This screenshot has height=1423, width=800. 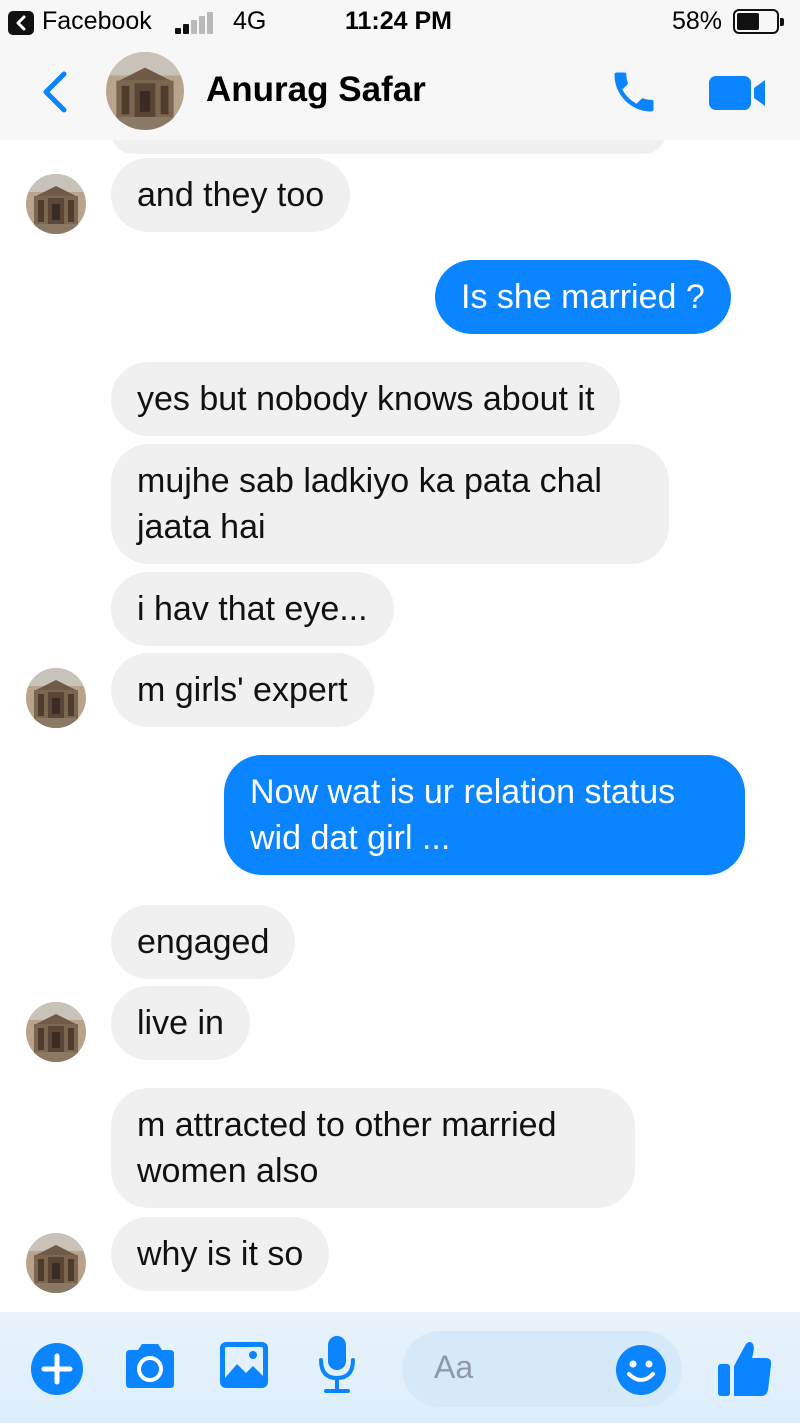 What do you see at coordinates (347, 1125) in the screenshot?
I see `message-line: m attracted to other married` at bounding box center [347, 1125].